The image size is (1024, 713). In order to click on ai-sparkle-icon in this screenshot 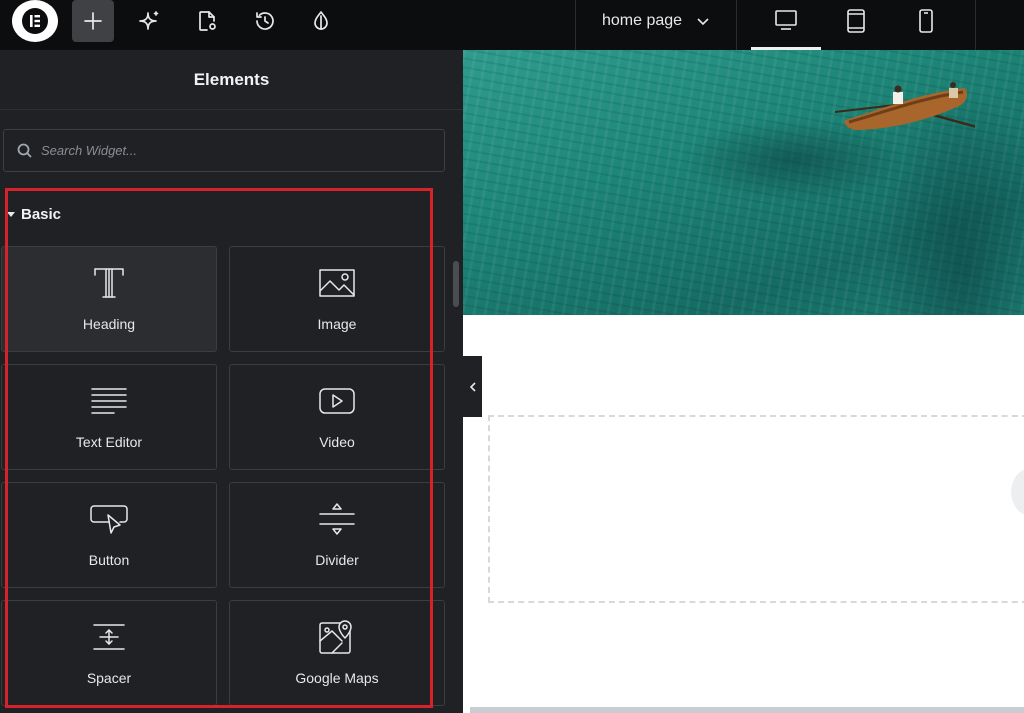, I will do `click(149, 20)`.